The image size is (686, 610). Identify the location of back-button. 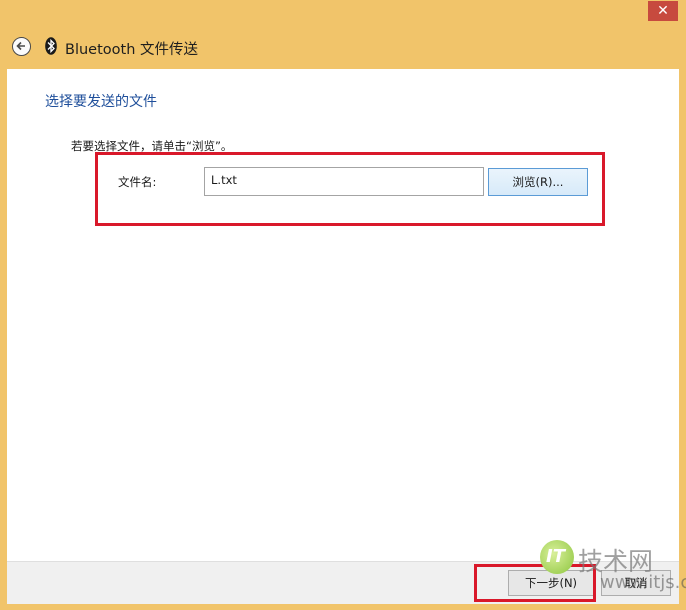
(21, 46).